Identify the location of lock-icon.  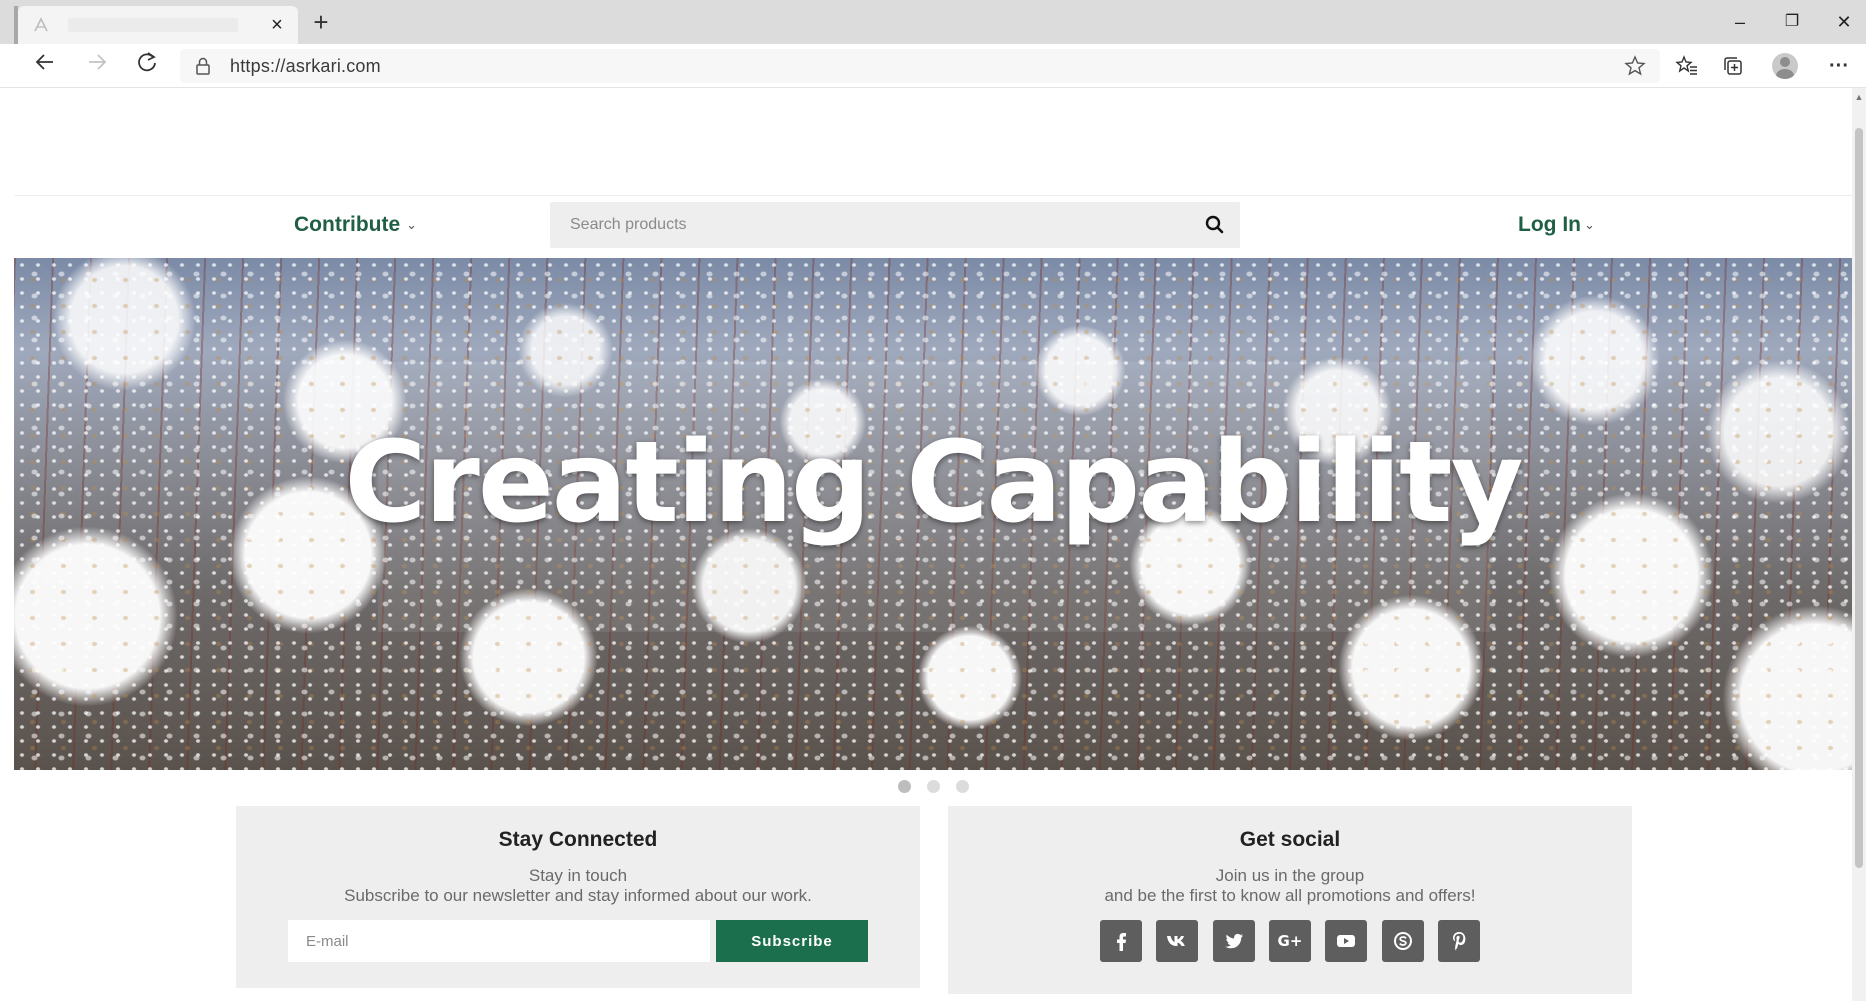
(203, 66).